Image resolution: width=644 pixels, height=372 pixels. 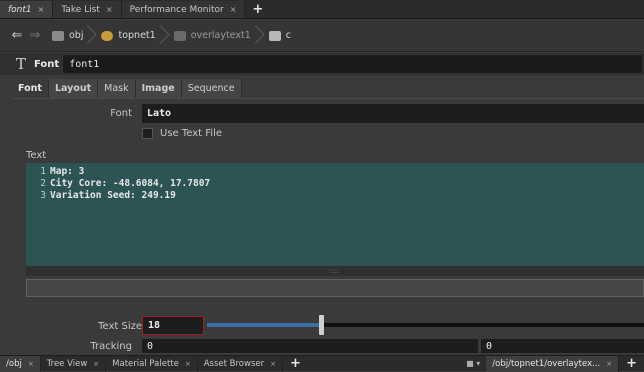 What do you see at coordinates (473, 363) in the screenshot?
I see `pane-menu-icon: ■ ▾` at bounding box center [473, 363].